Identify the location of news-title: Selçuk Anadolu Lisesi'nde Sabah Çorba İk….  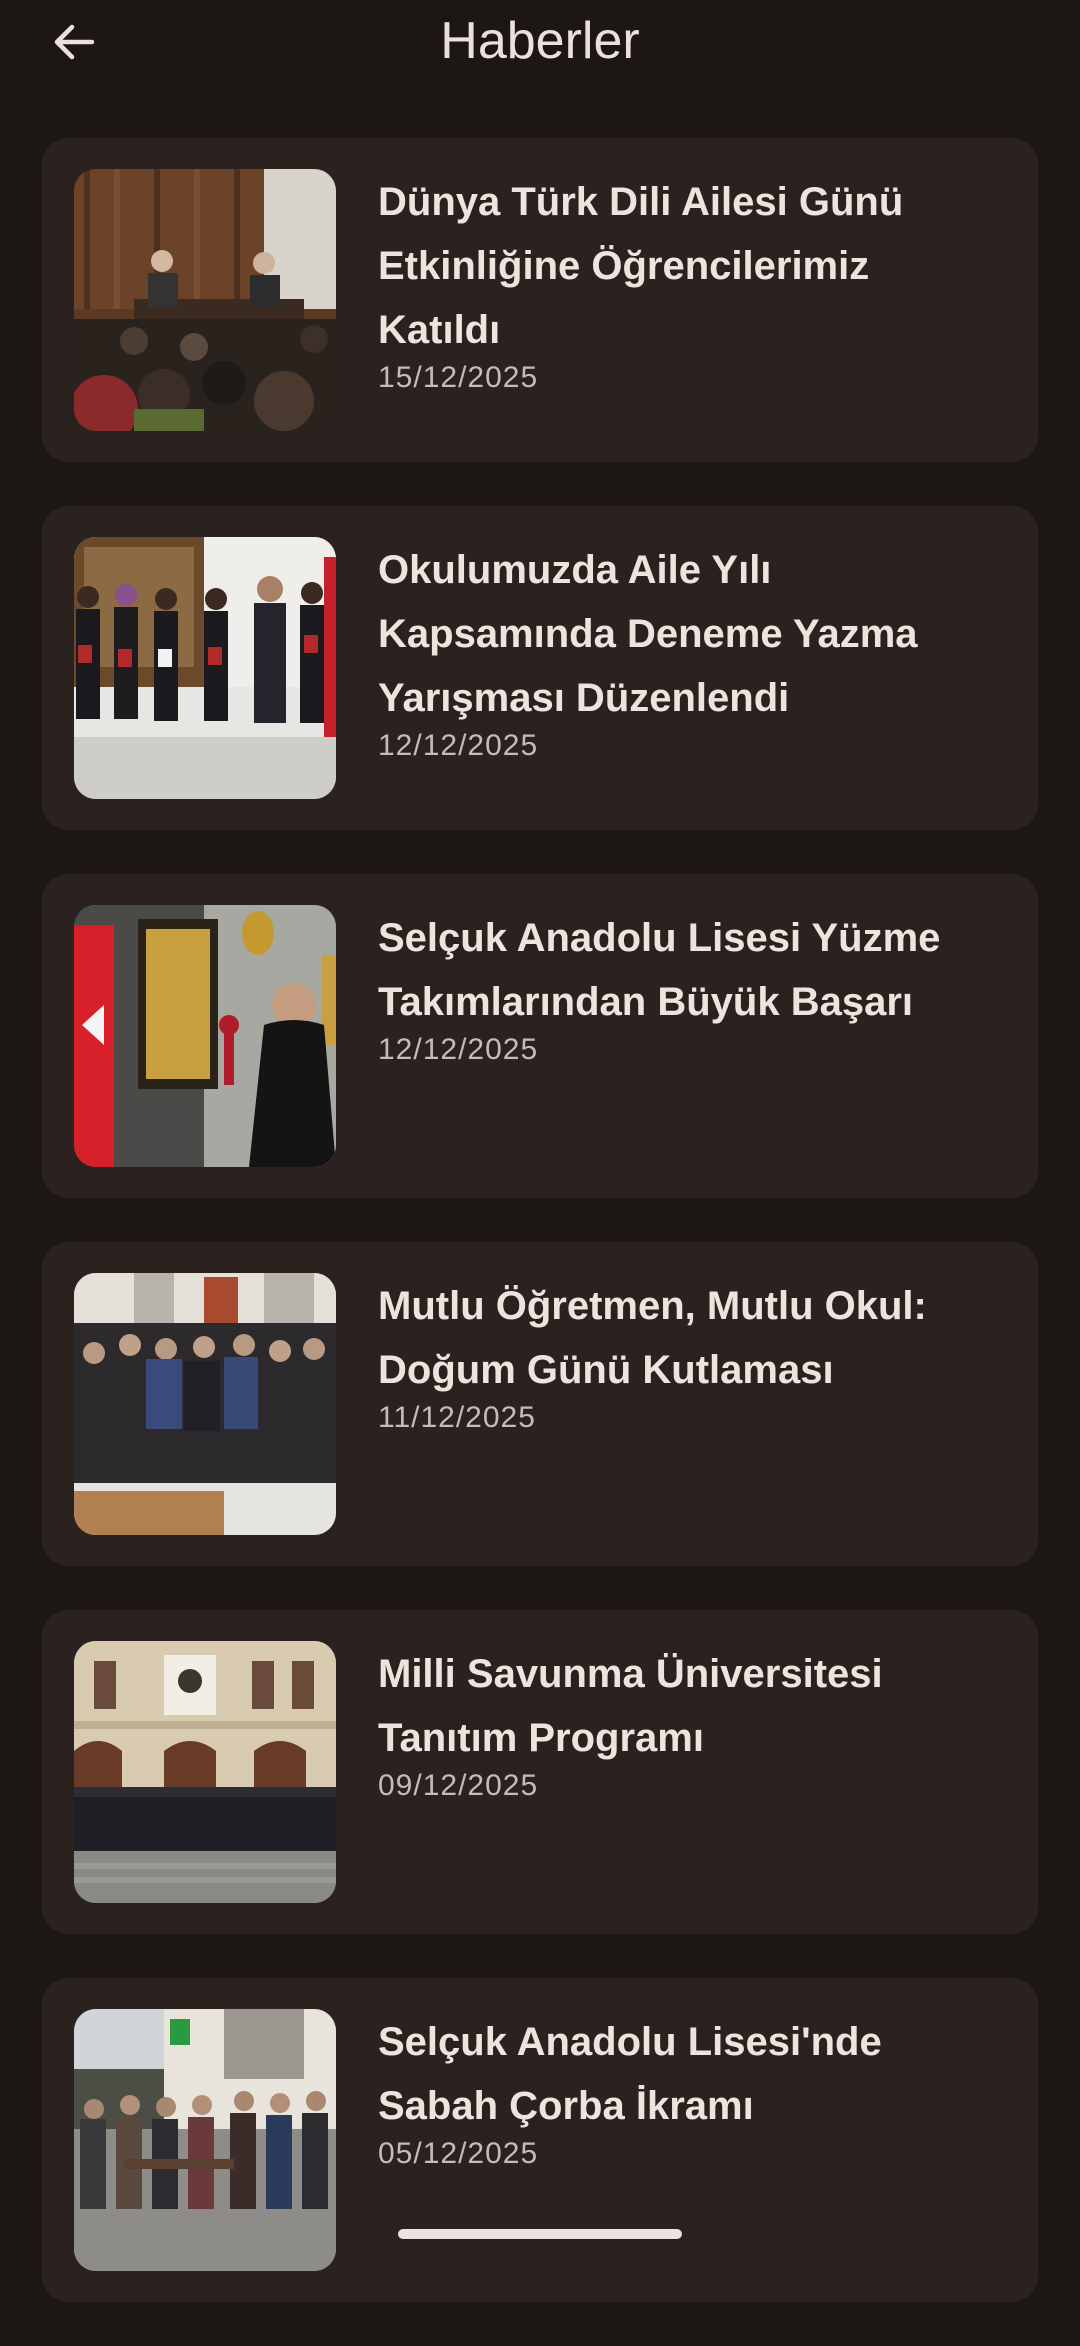
(630, 2074).